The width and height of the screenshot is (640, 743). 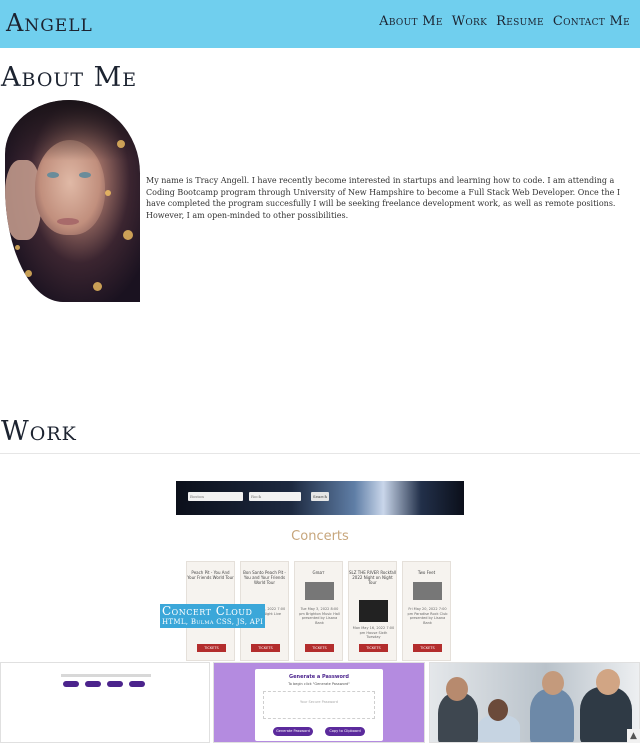 What do you see at coordinates (213, 622) in the screenshot?
I see `project-tech-stack: HTML, Bulma CSS, JS, API` at bounding box center [213, 622].